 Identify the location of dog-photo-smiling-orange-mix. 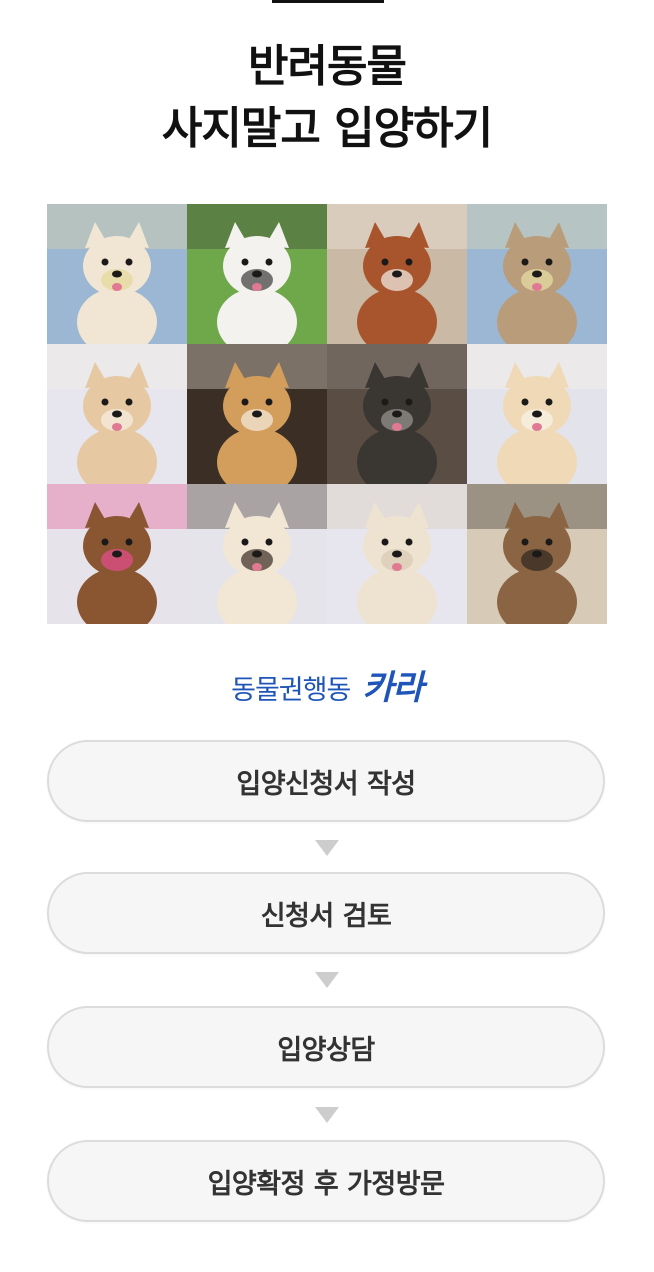
(257, 414).